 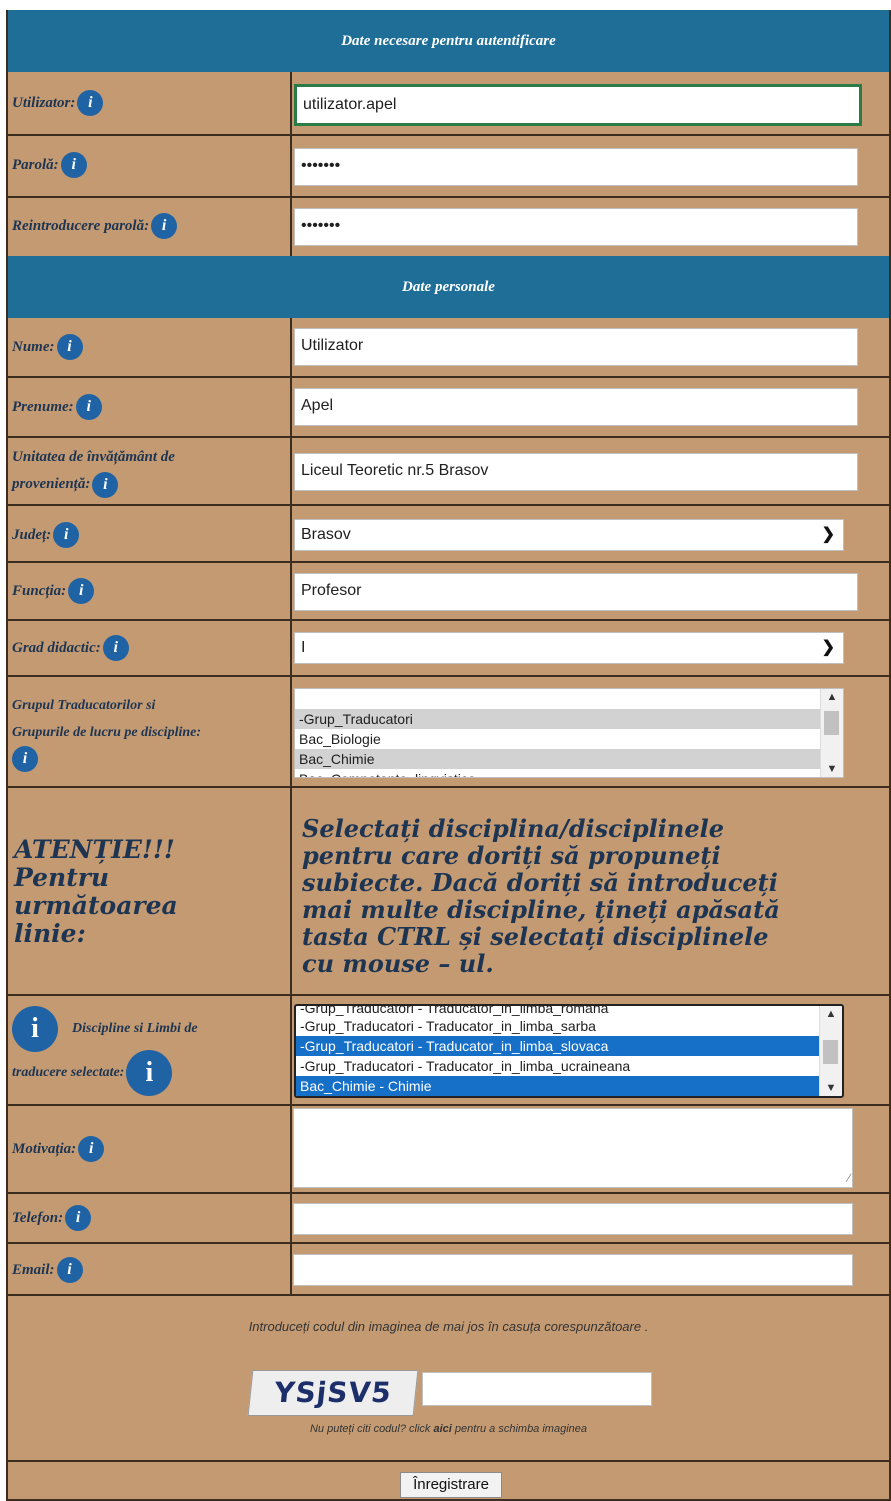 What do you see at coordinates (576, 347) in the screenshot?
I see `last-name-input: Utilizator` at bounding box center [576, 347].